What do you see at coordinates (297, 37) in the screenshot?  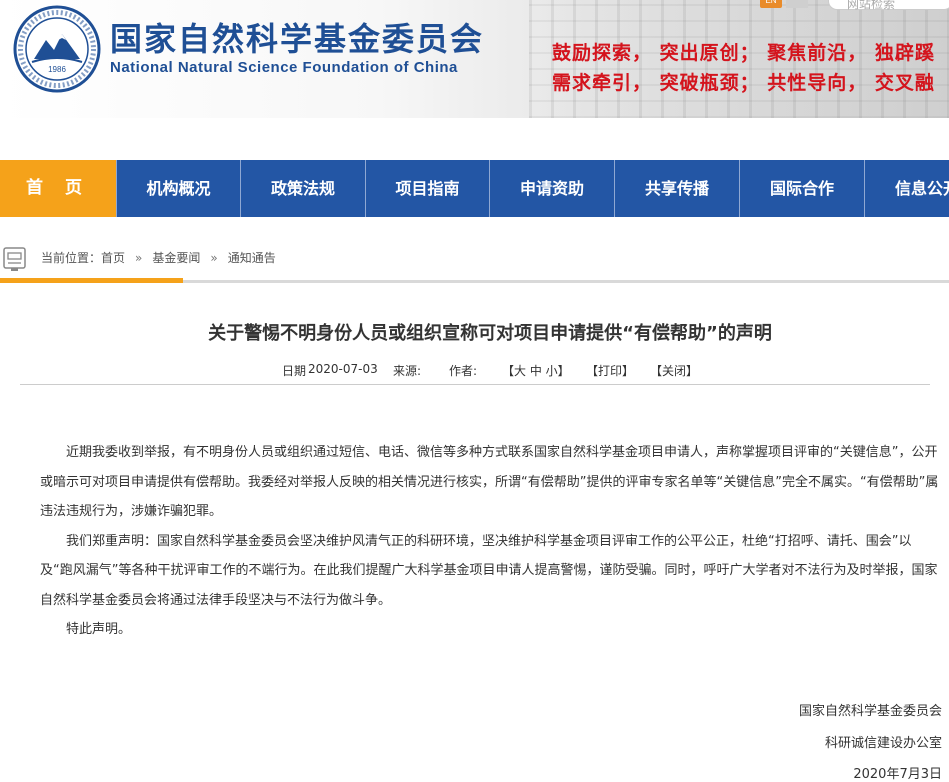 I see `site-title-zh: 国家自然科学基金委员会` at bounding box center [297, 37].